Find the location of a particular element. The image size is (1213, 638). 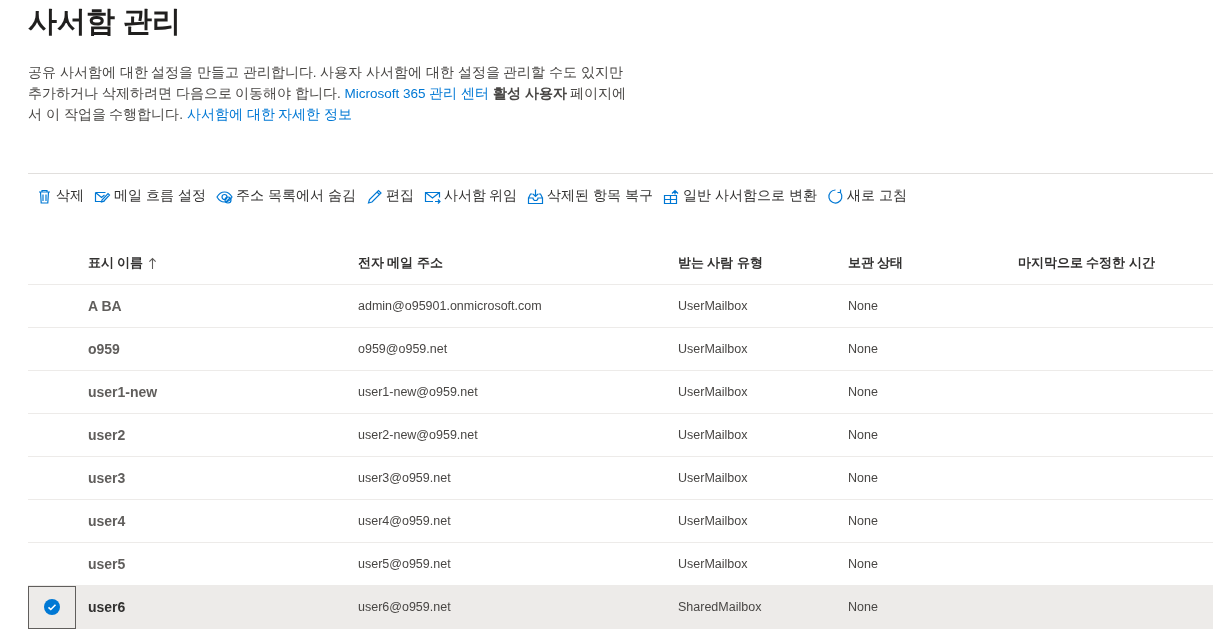

refresh-icon is located at coordinates (835, 196).